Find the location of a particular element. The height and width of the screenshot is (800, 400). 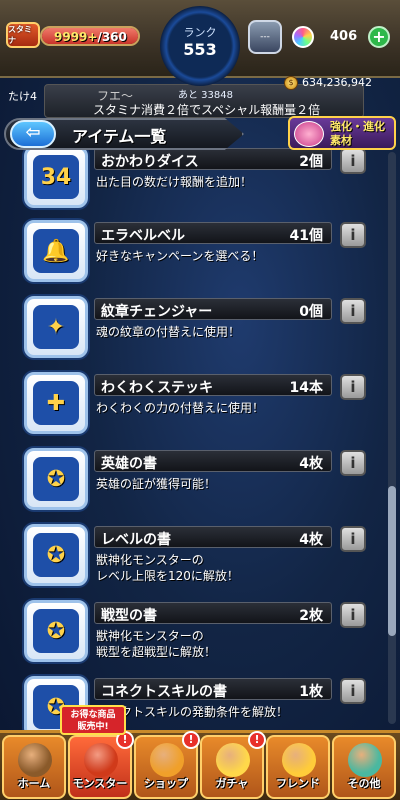

level-book-icon: ✪ is located at coordinates (56, 555).